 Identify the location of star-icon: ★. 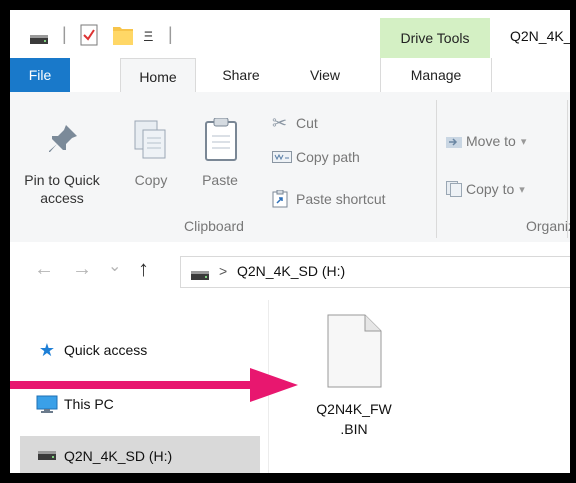
(47, 349).